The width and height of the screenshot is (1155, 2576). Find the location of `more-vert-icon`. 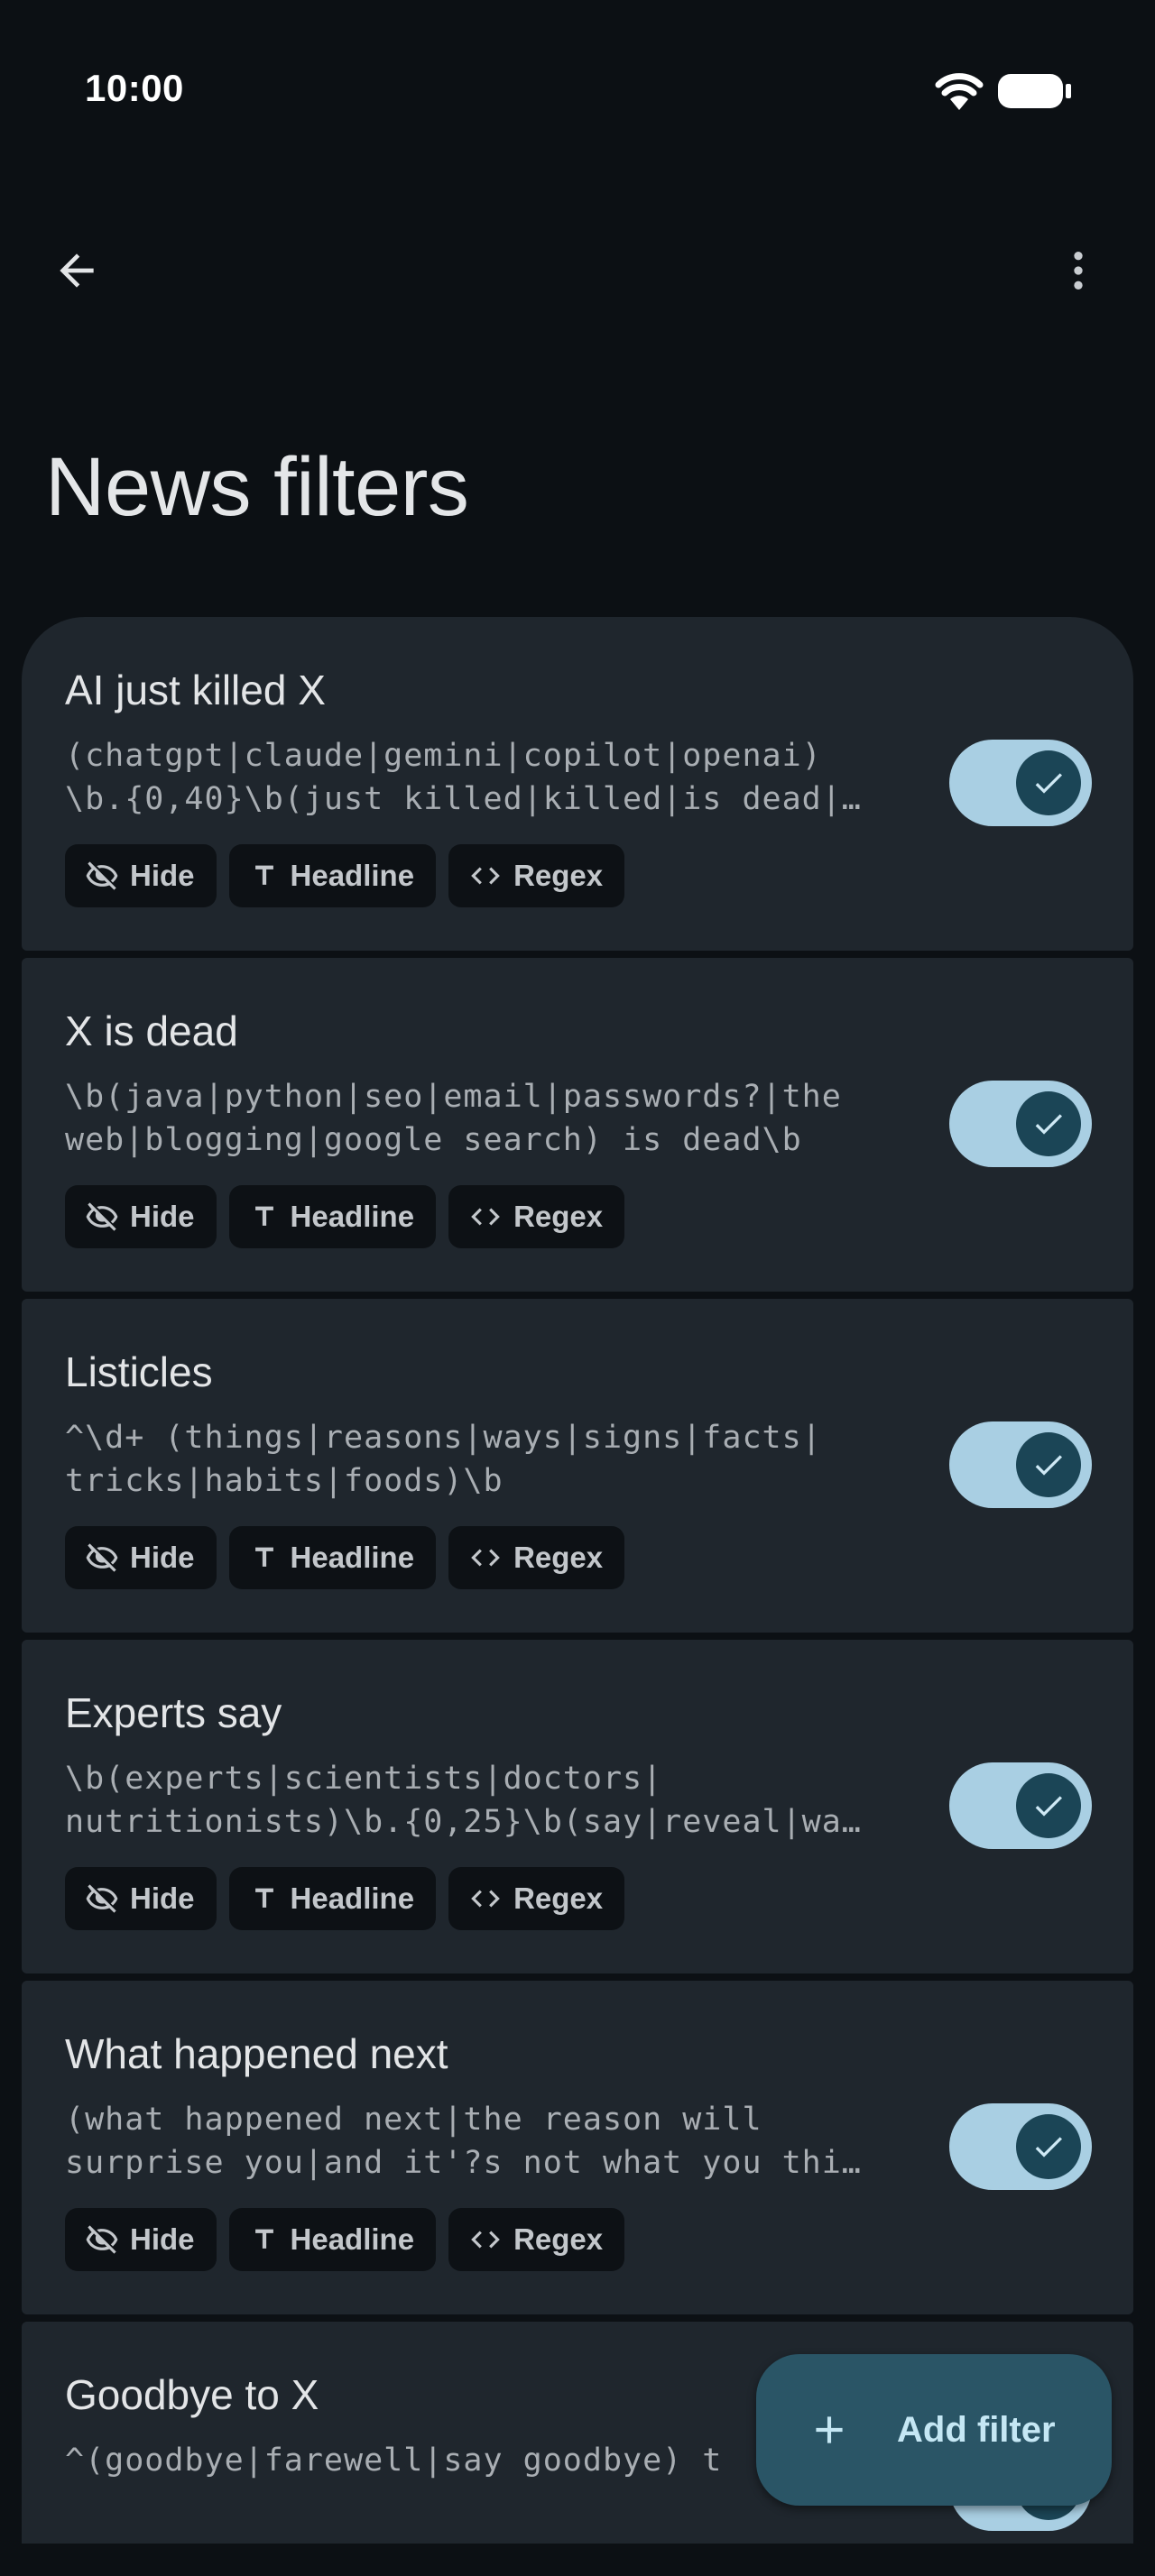

more-vert-icon is located at coordinates (1078, 271).